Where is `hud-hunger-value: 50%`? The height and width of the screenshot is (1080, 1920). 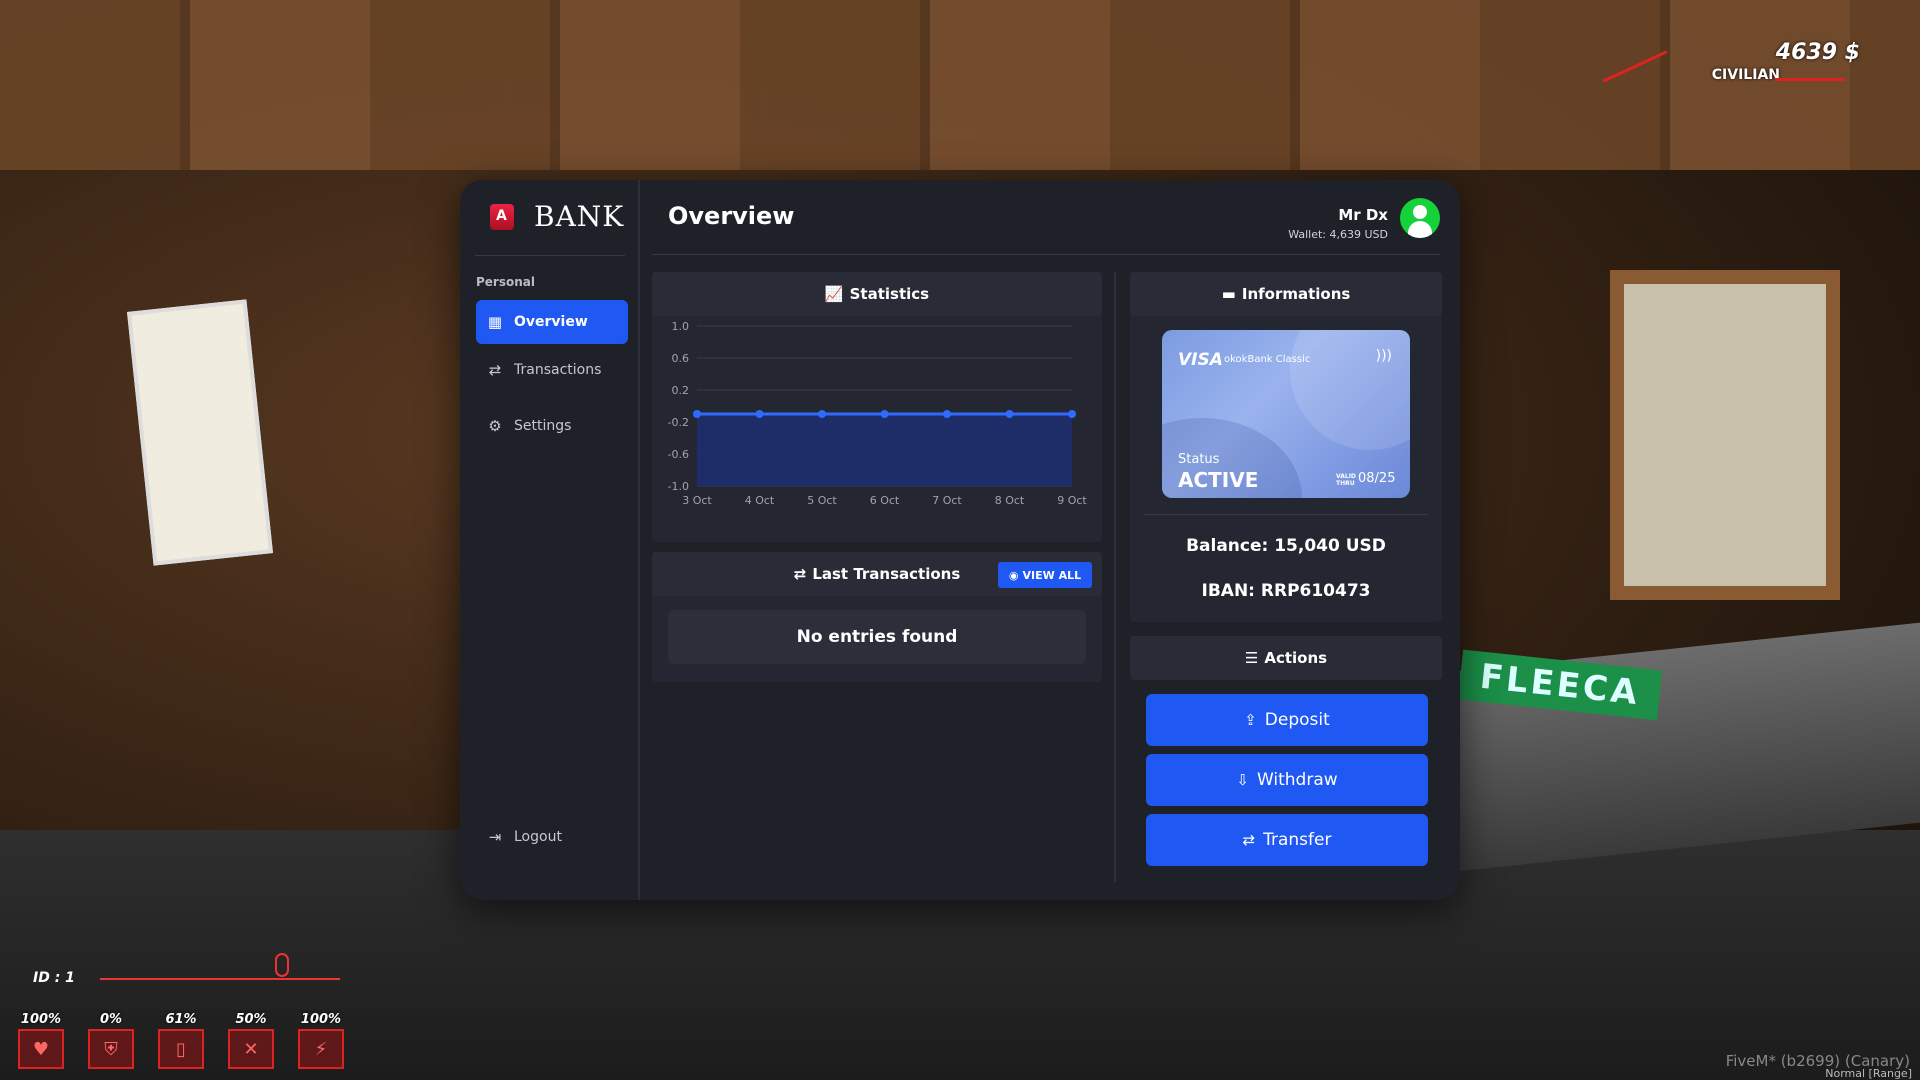 hud-hunger-value: 50% is located at coordinates (251, 1019).